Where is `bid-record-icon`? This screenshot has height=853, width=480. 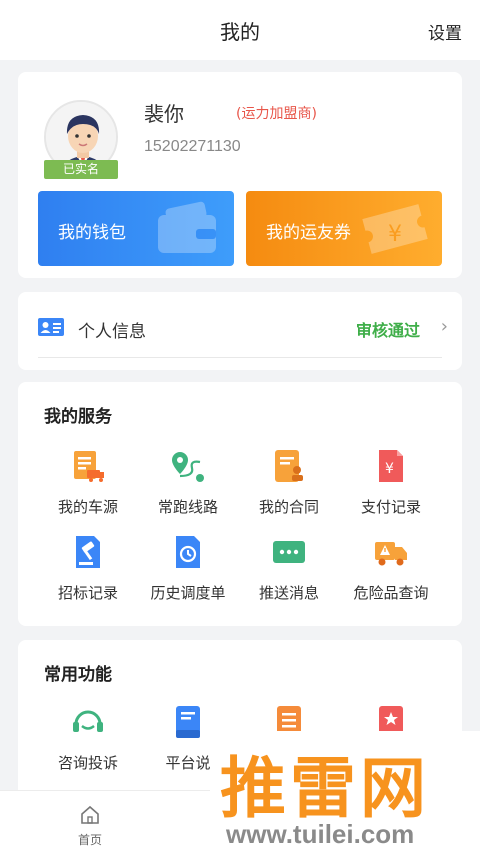 bid-record-icon is located at coordinates (88, 552).